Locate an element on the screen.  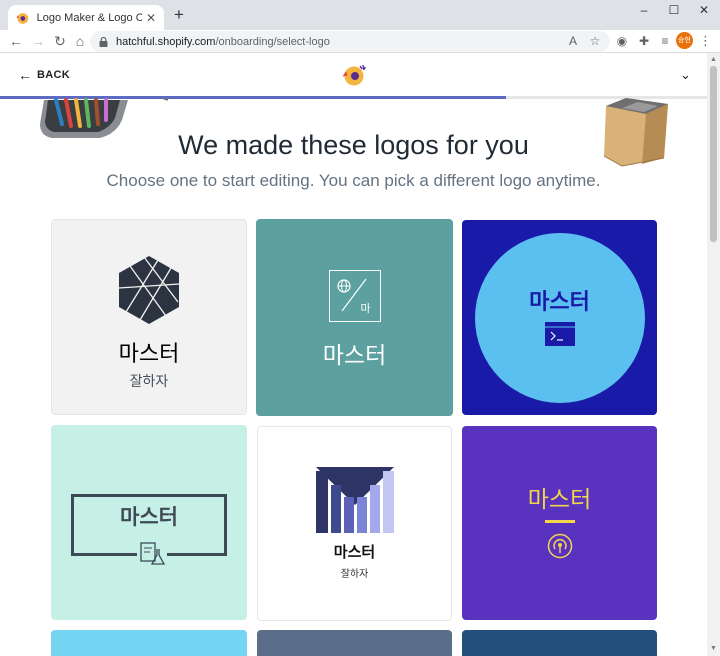
back-nav-icon: ← is located at coordinates (16, 41).